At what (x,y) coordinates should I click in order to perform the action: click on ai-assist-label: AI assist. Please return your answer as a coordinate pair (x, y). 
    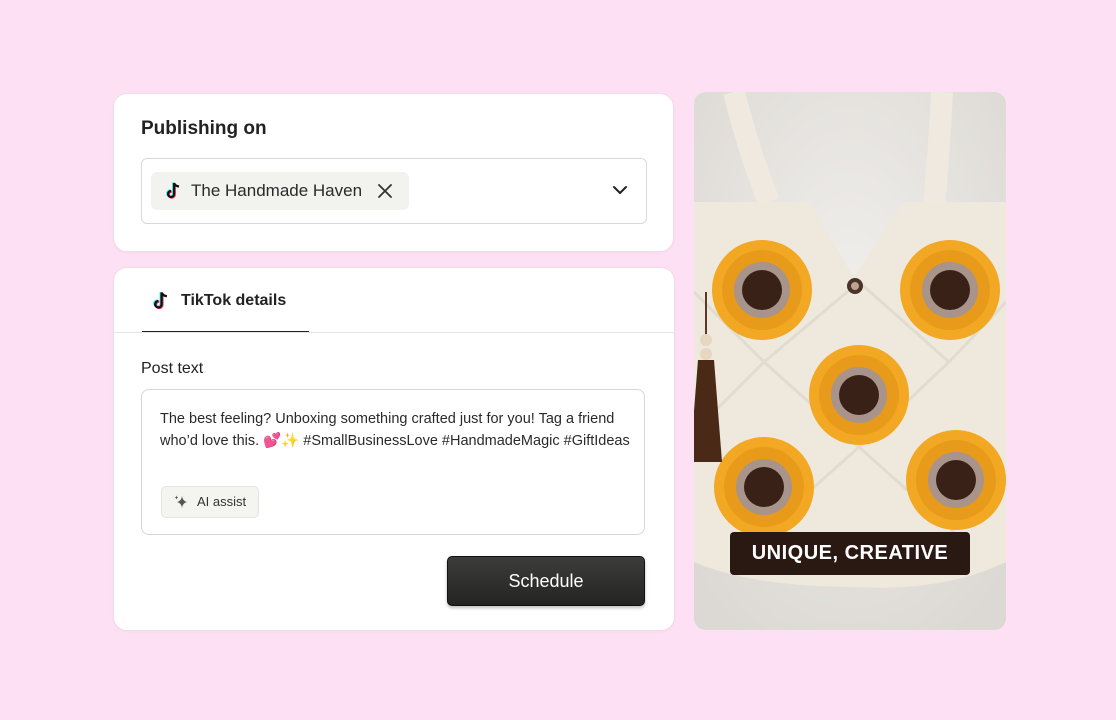
    Looking at the image, I should click on (222, 501).